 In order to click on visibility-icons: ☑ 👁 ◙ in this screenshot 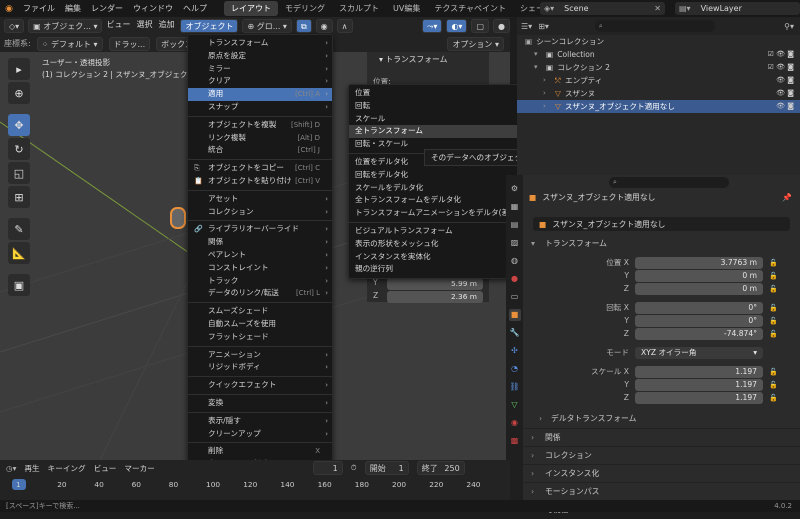, I will do `click(781, 54)`.